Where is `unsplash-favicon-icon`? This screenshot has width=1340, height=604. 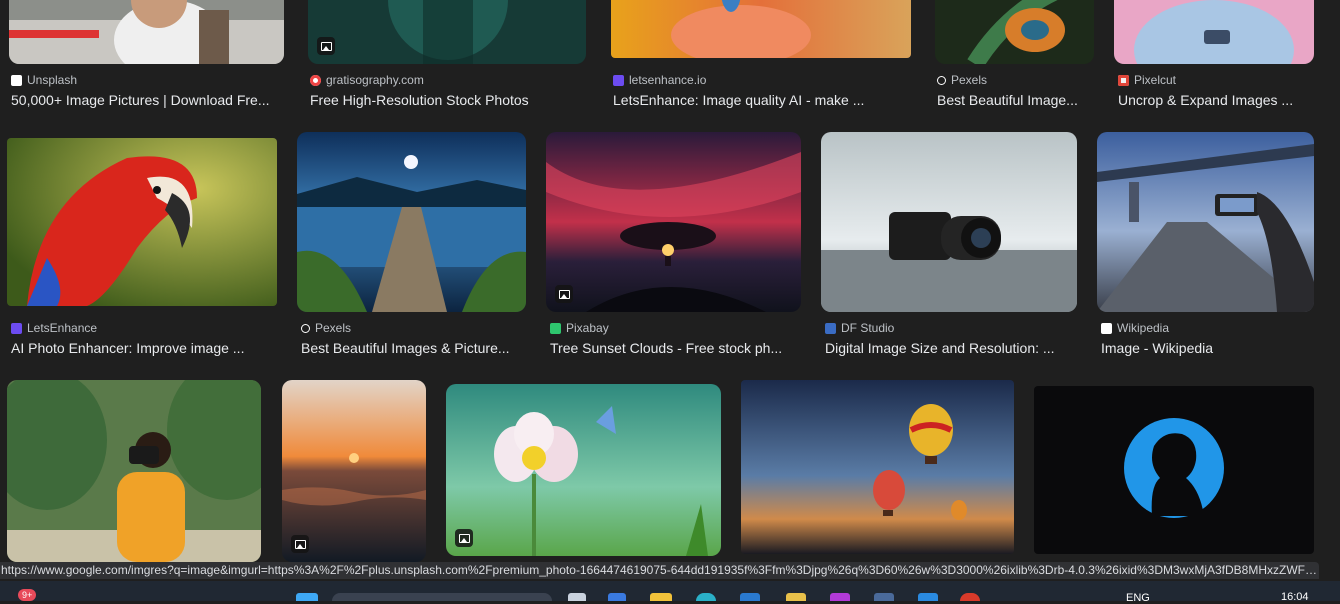
unsplash-favicon-icon is located at coordinates (16, 80).